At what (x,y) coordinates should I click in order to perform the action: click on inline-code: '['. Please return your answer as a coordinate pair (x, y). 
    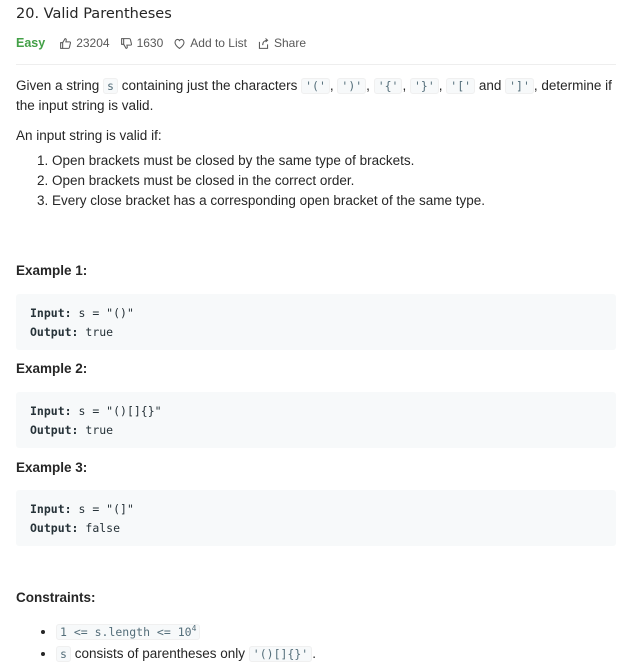
    Looking at the image, I should click on (461, 86).